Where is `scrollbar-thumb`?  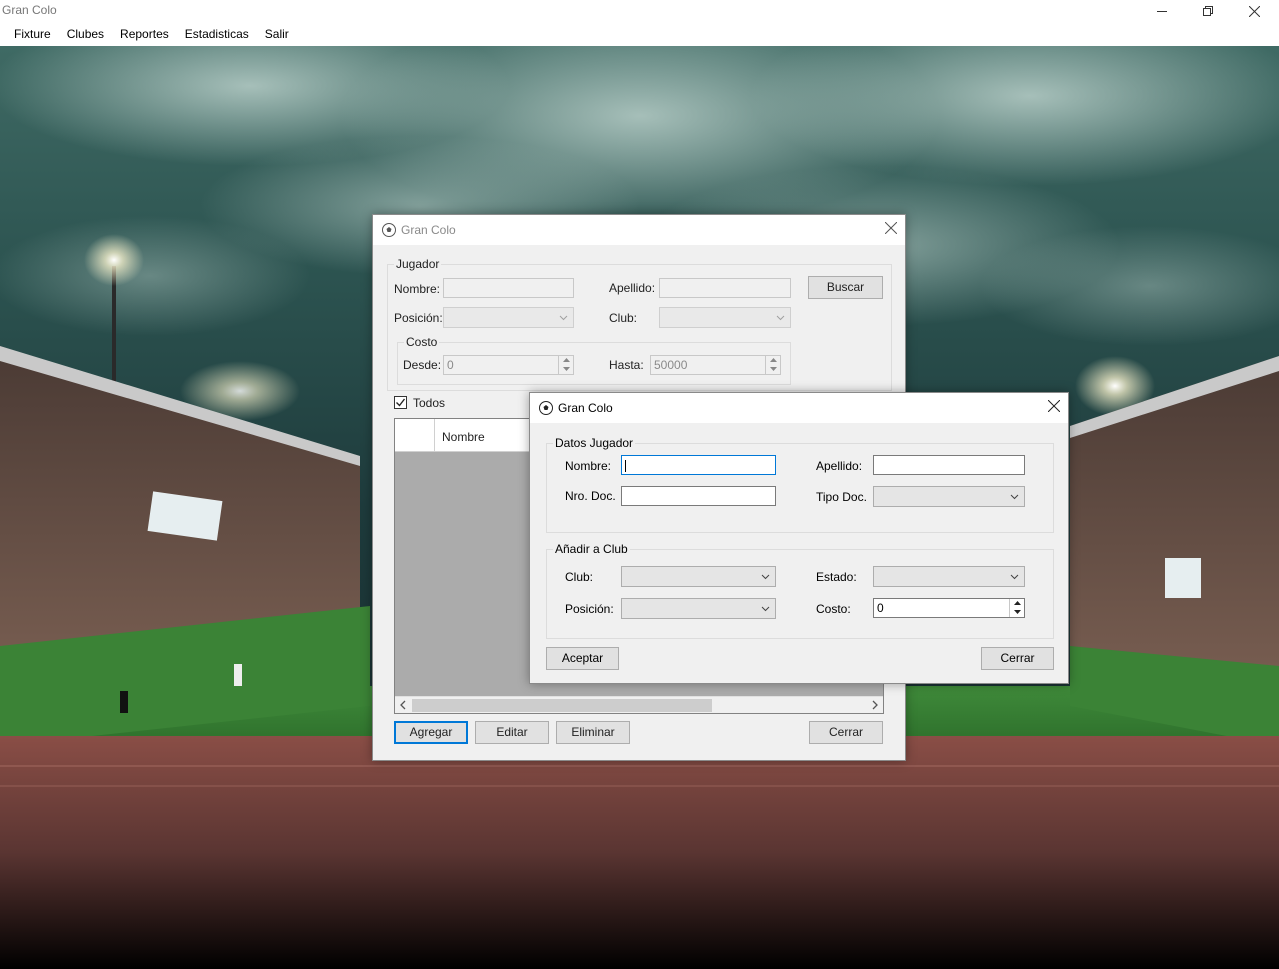
scrollbar-thumb is located at coordinates (562, 705).